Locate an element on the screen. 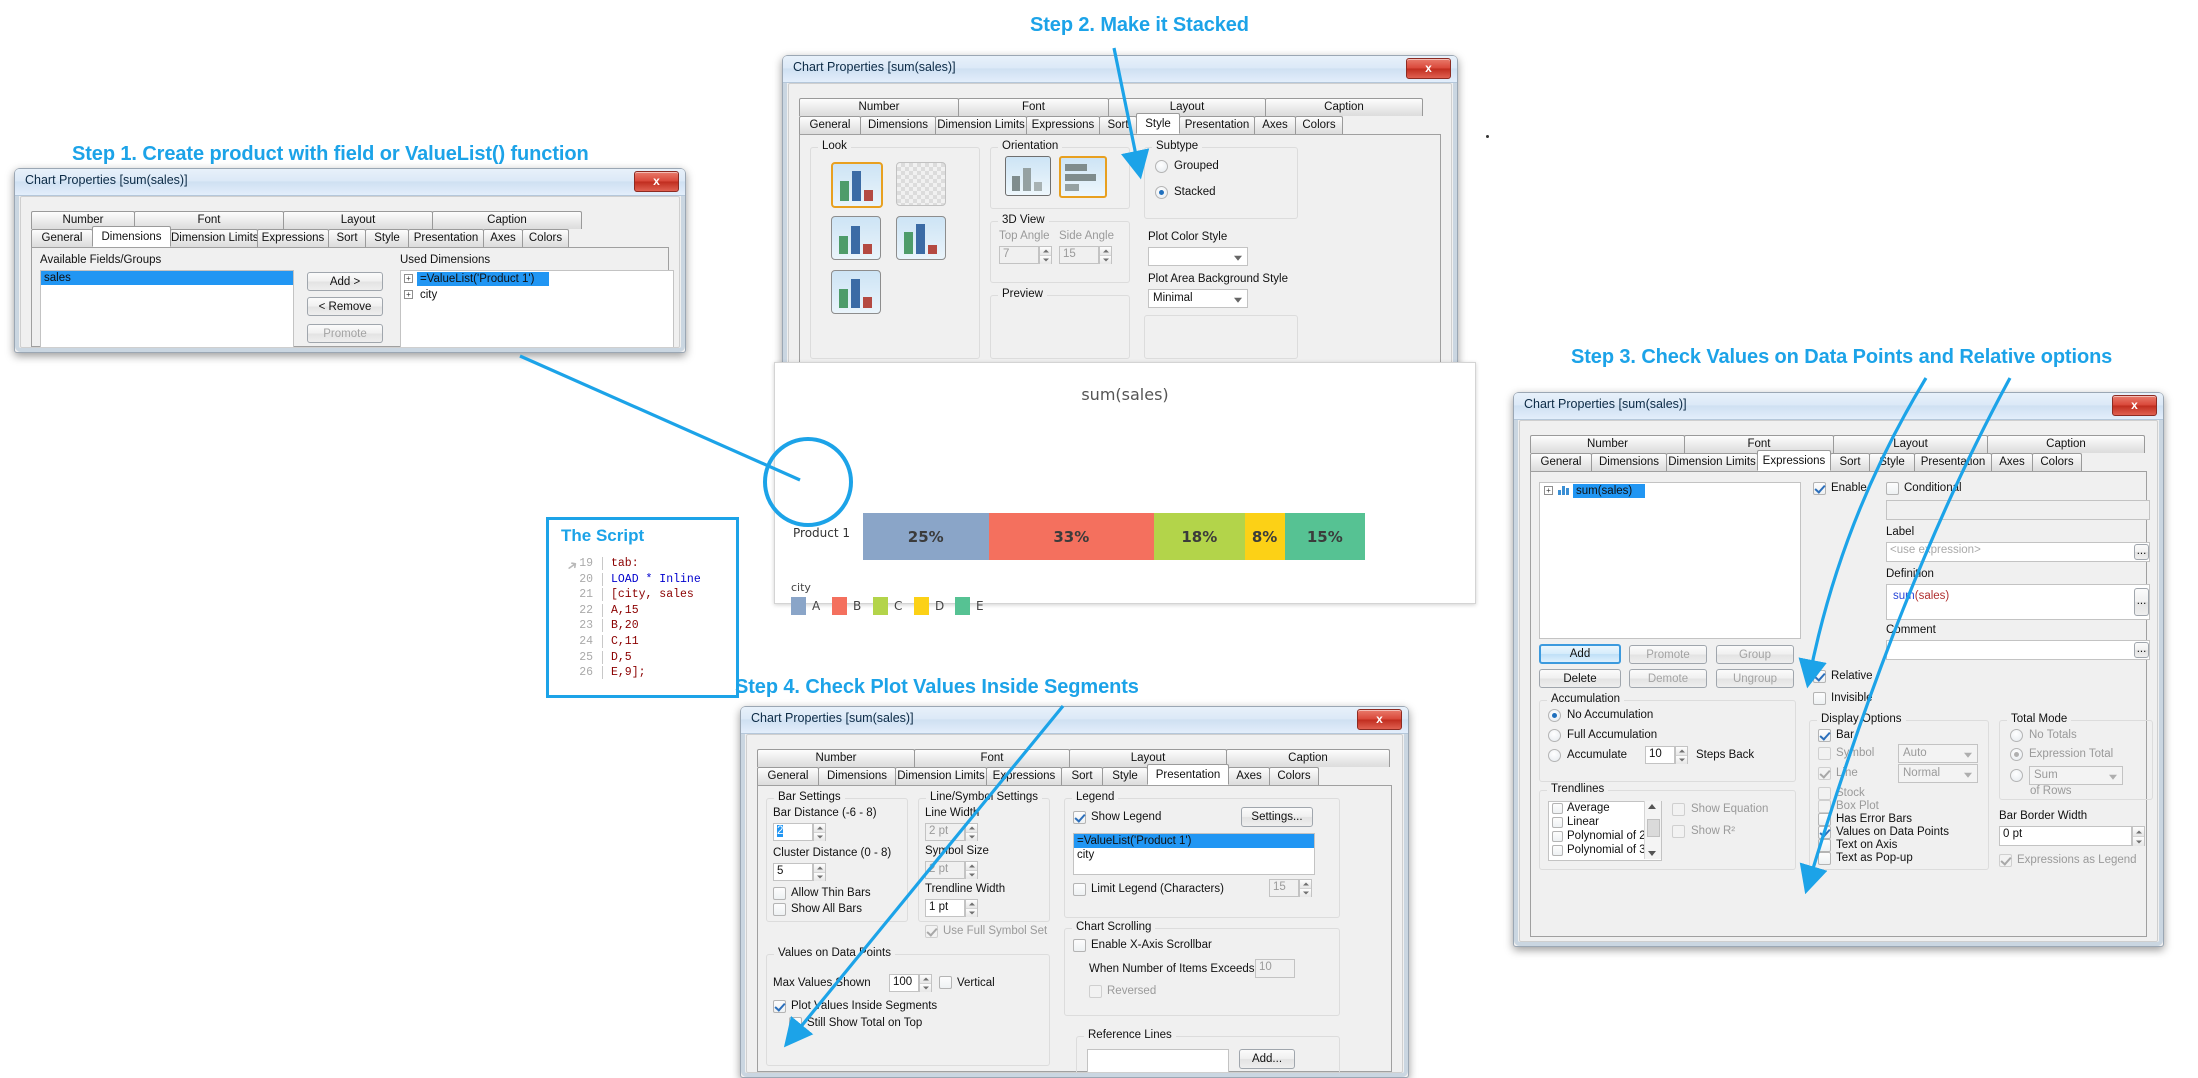  definition-input: sum(sales) is located at coordinates (2018, 602).